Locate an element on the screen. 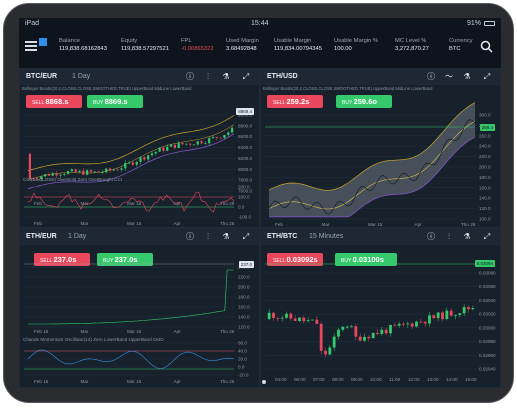  menu-icon is located at coordinates (31, 46).